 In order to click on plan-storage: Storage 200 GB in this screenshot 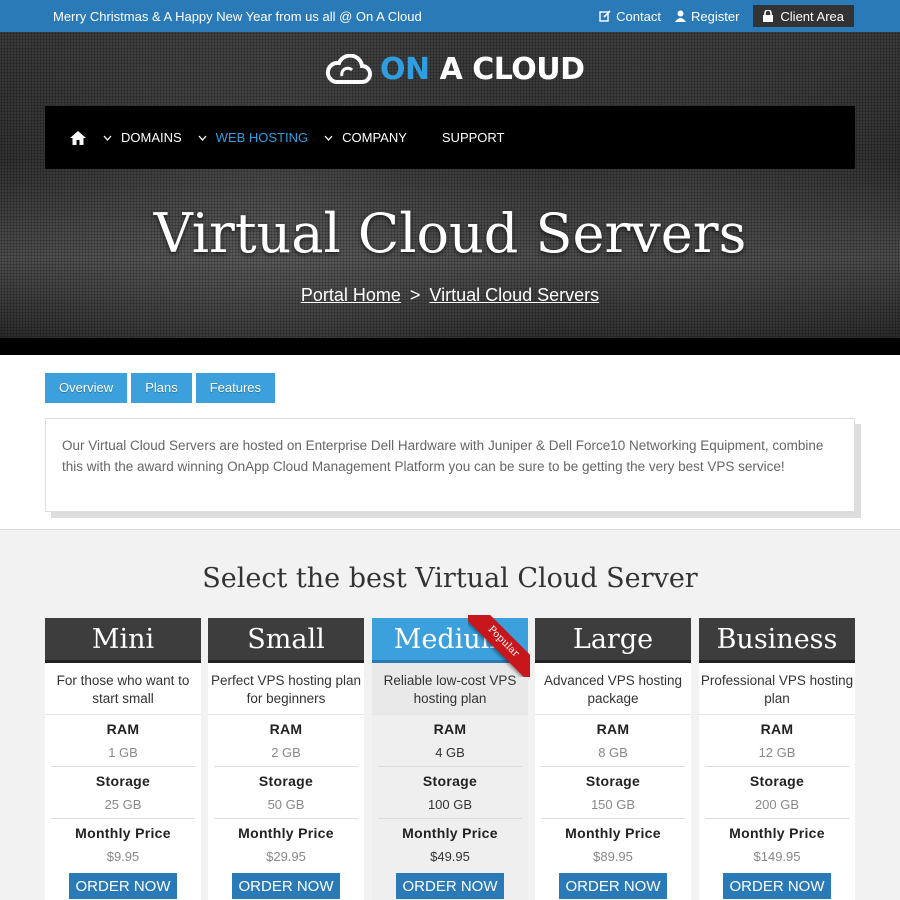, I will do `click(777, 793)`.